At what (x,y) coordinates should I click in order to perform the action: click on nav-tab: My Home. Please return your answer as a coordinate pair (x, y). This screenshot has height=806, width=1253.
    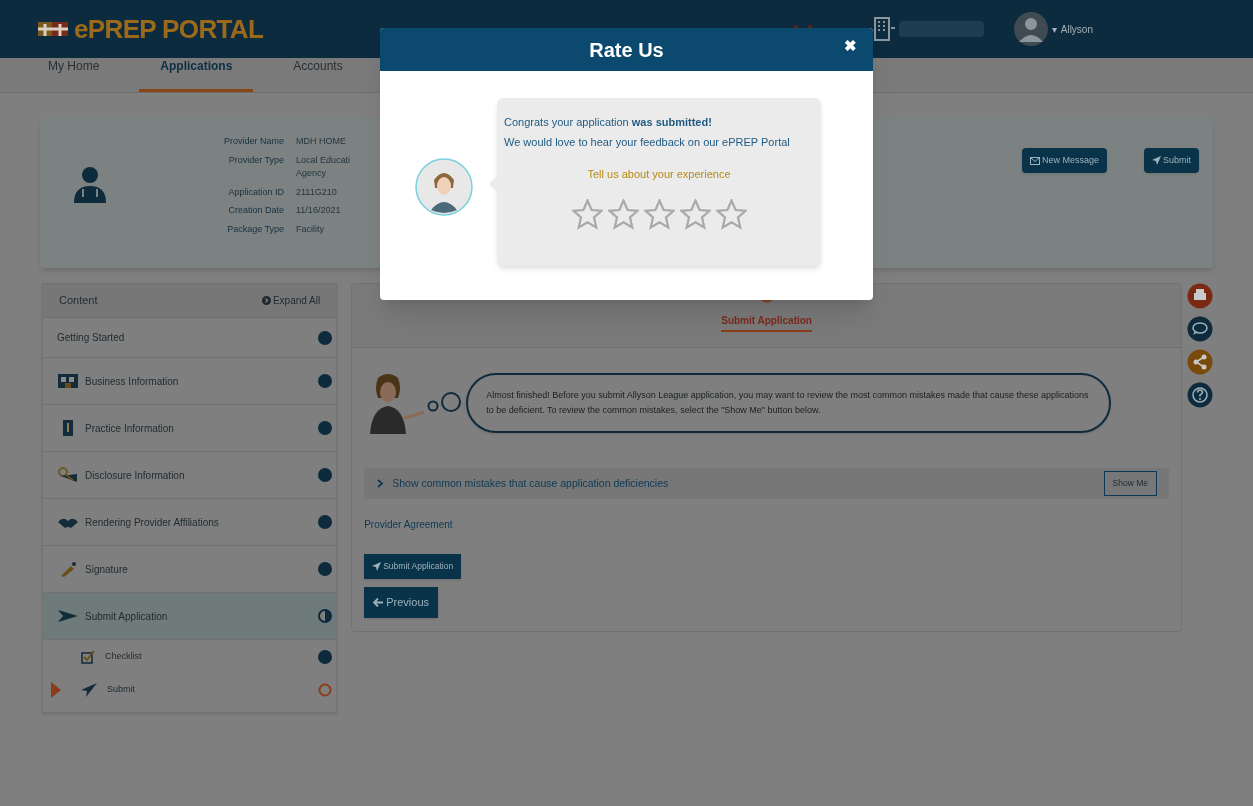
    Looking at the image, I should click on (74, 74).